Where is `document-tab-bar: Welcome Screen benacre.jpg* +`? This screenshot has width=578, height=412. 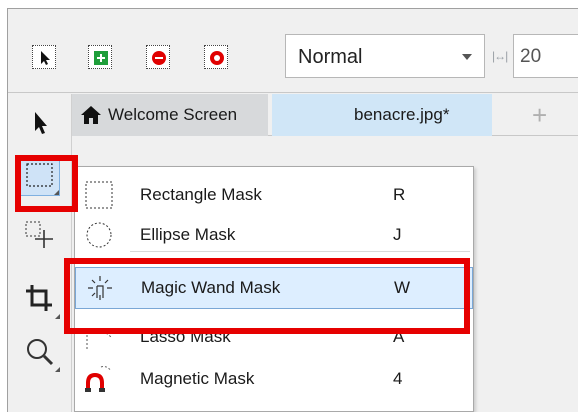 document-tab-bar: Welcome Screen benacre.jpg* + is located at coordinates (325, 115).